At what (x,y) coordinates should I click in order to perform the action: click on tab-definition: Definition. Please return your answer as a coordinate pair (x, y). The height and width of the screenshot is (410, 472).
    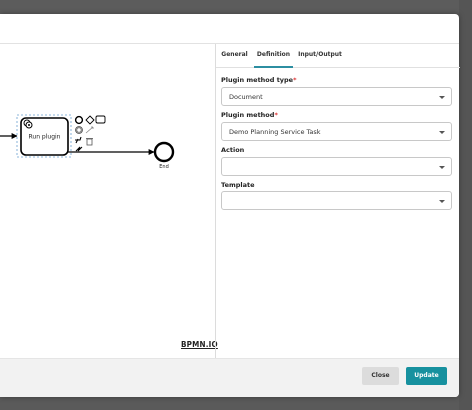
    Looking at the image, I should click on (273, 56).